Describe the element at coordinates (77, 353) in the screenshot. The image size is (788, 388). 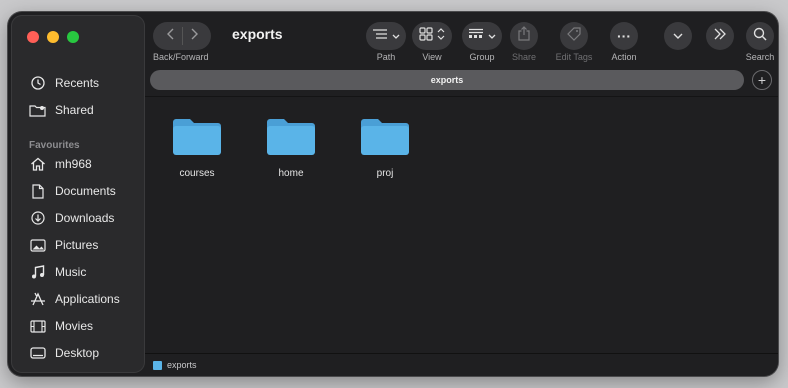
I see `sidebar-item-label: Desktop` at that location.